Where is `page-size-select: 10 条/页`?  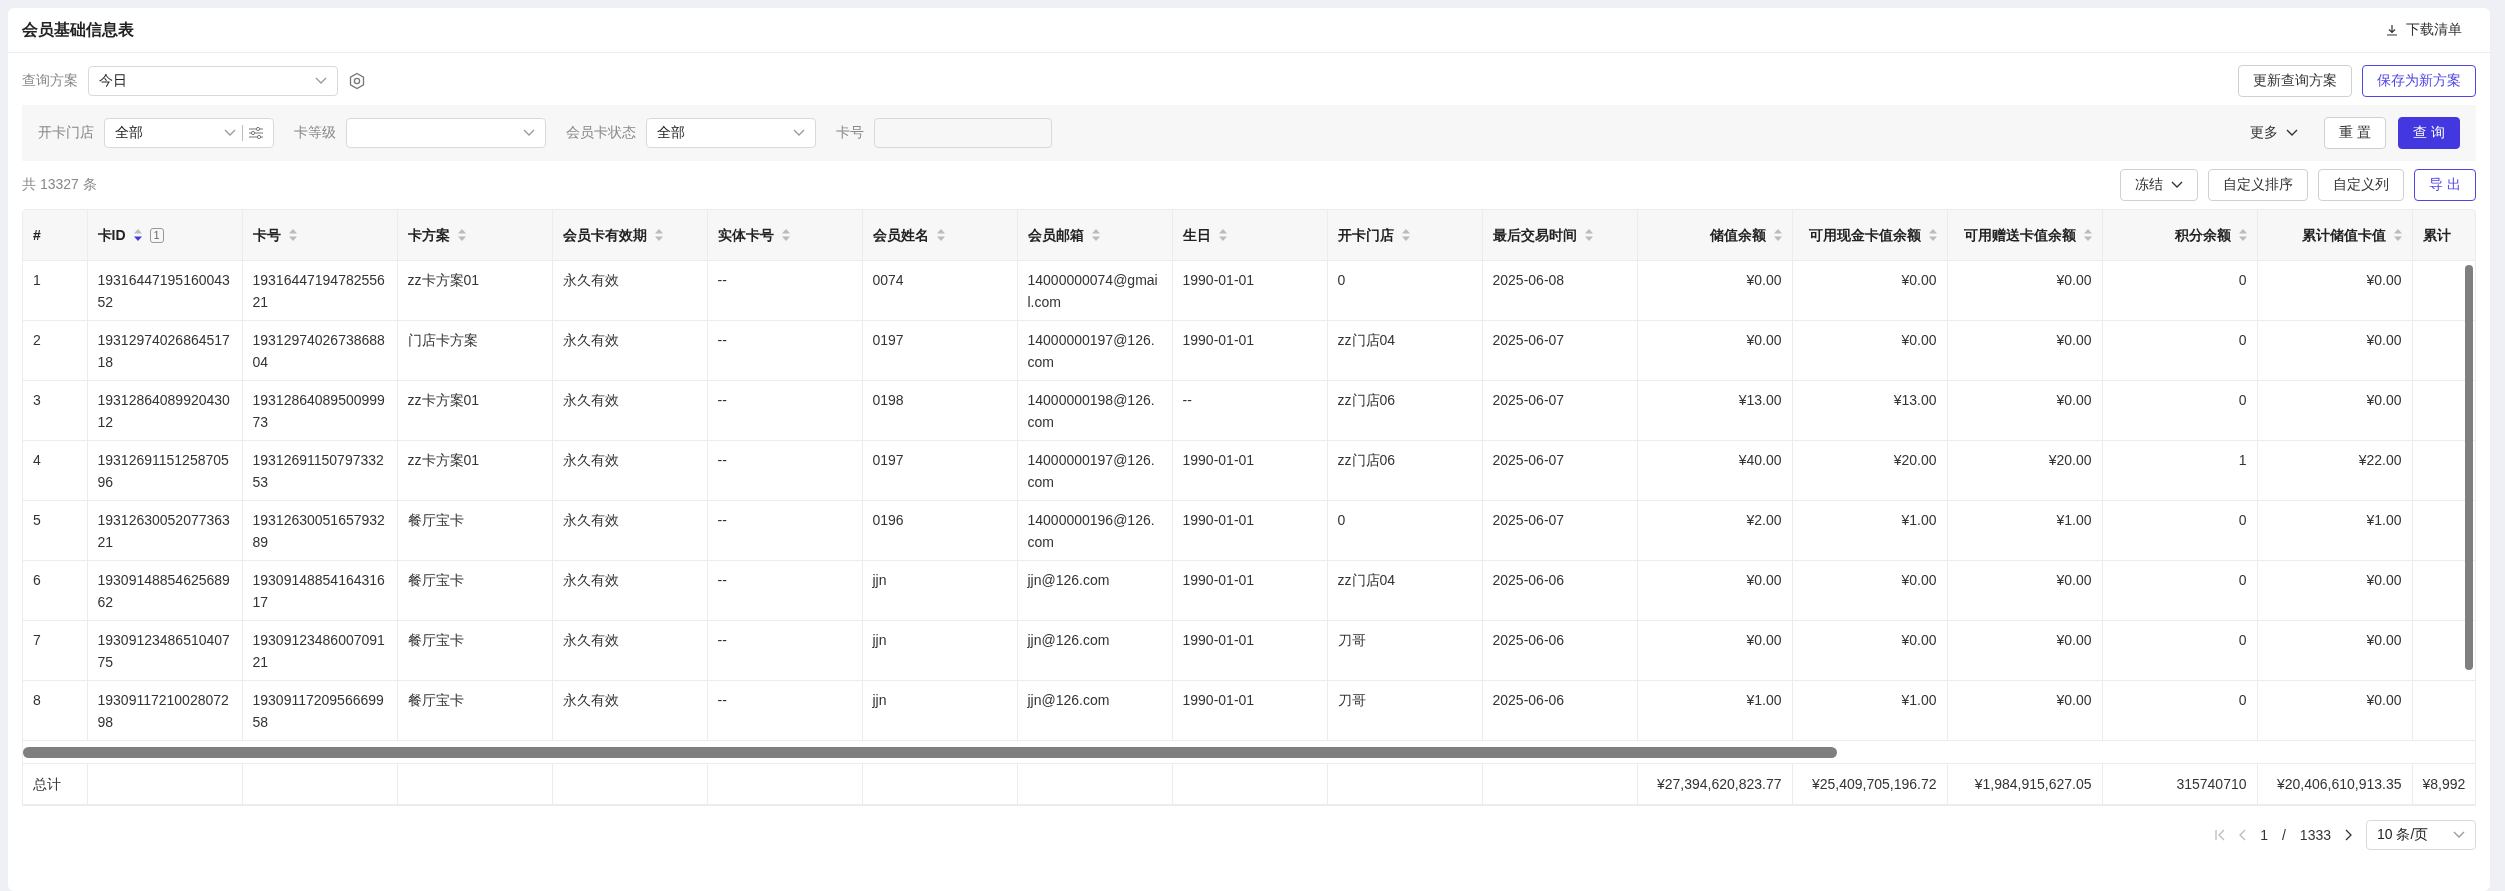
page-size-select: 10 条/页 is located at coordinates (2421, 834).